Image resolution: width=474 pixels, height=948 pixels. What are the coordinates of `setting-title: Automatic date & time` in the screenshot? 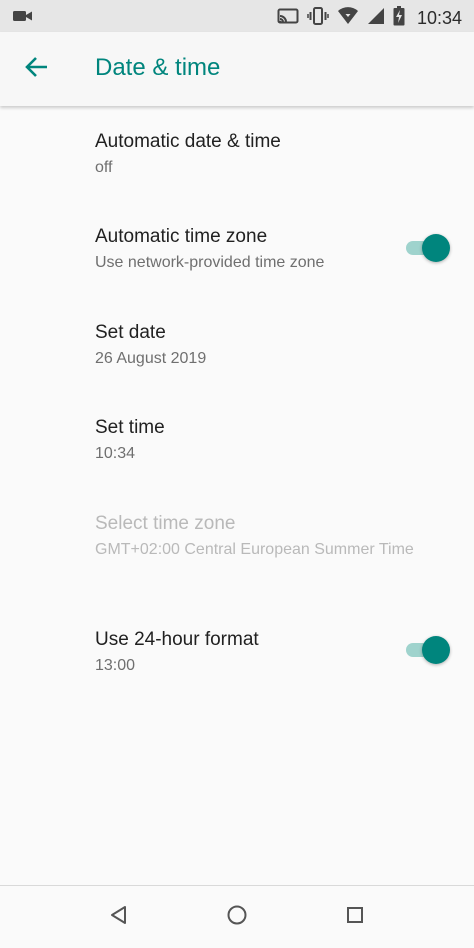 It's located at (188, 141).